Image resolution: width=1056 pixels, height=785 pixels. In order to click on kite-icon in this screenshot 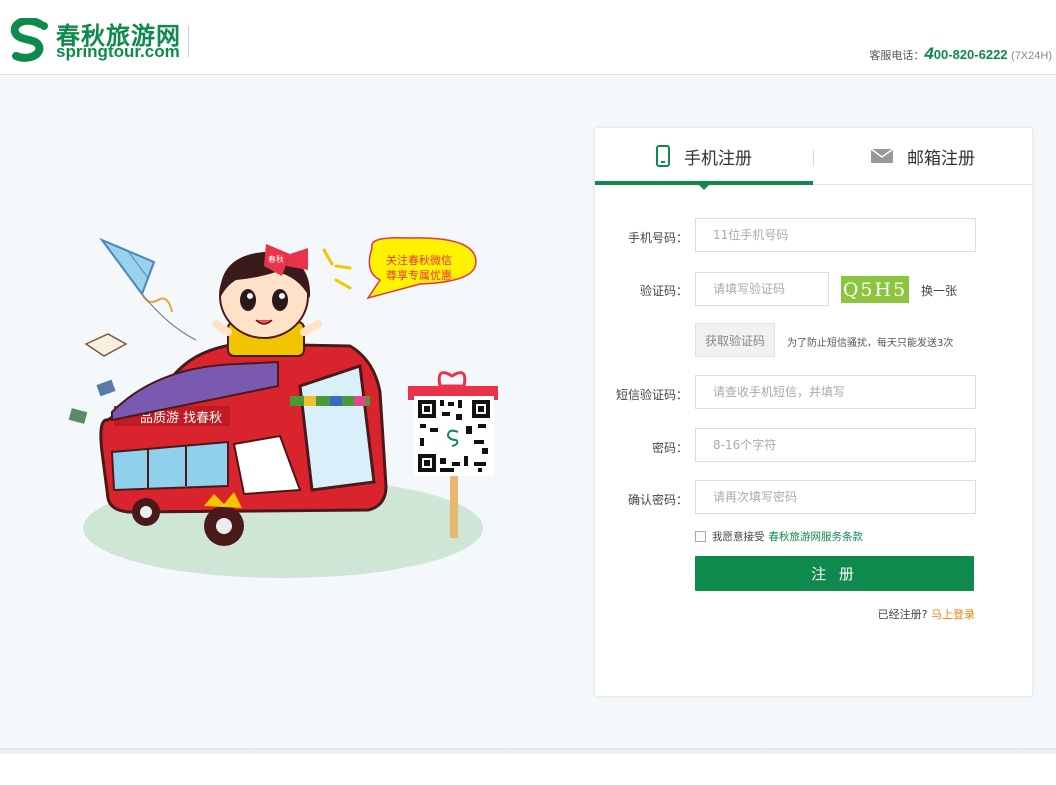, I will do `click(148, 289)`.